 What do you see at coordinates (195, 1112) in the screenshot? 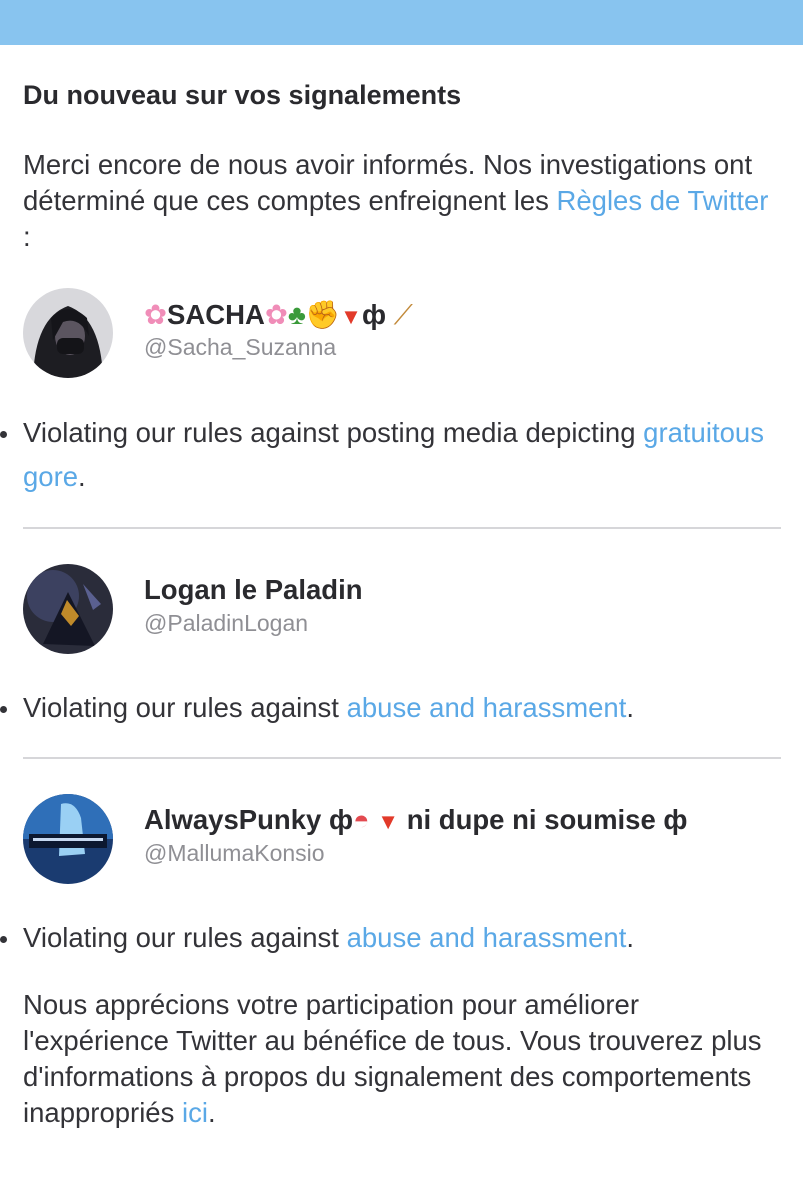
I see `here-link: ici` at bounding box center [195, 1112].